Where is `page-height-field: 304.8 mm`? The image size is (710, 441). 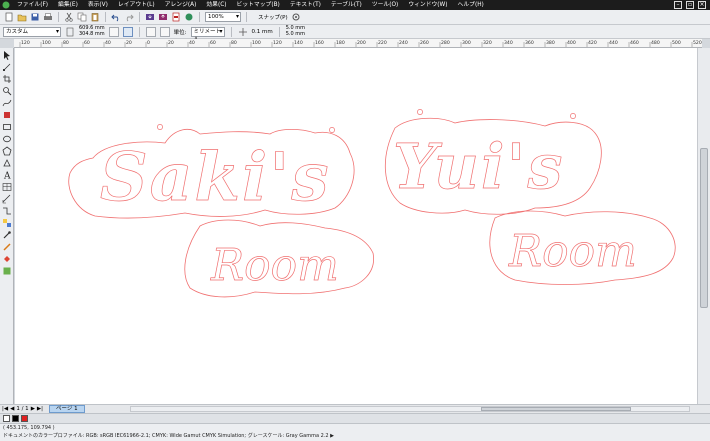 page-height-field: 304.8 mm is located at coordinates (92, 34).